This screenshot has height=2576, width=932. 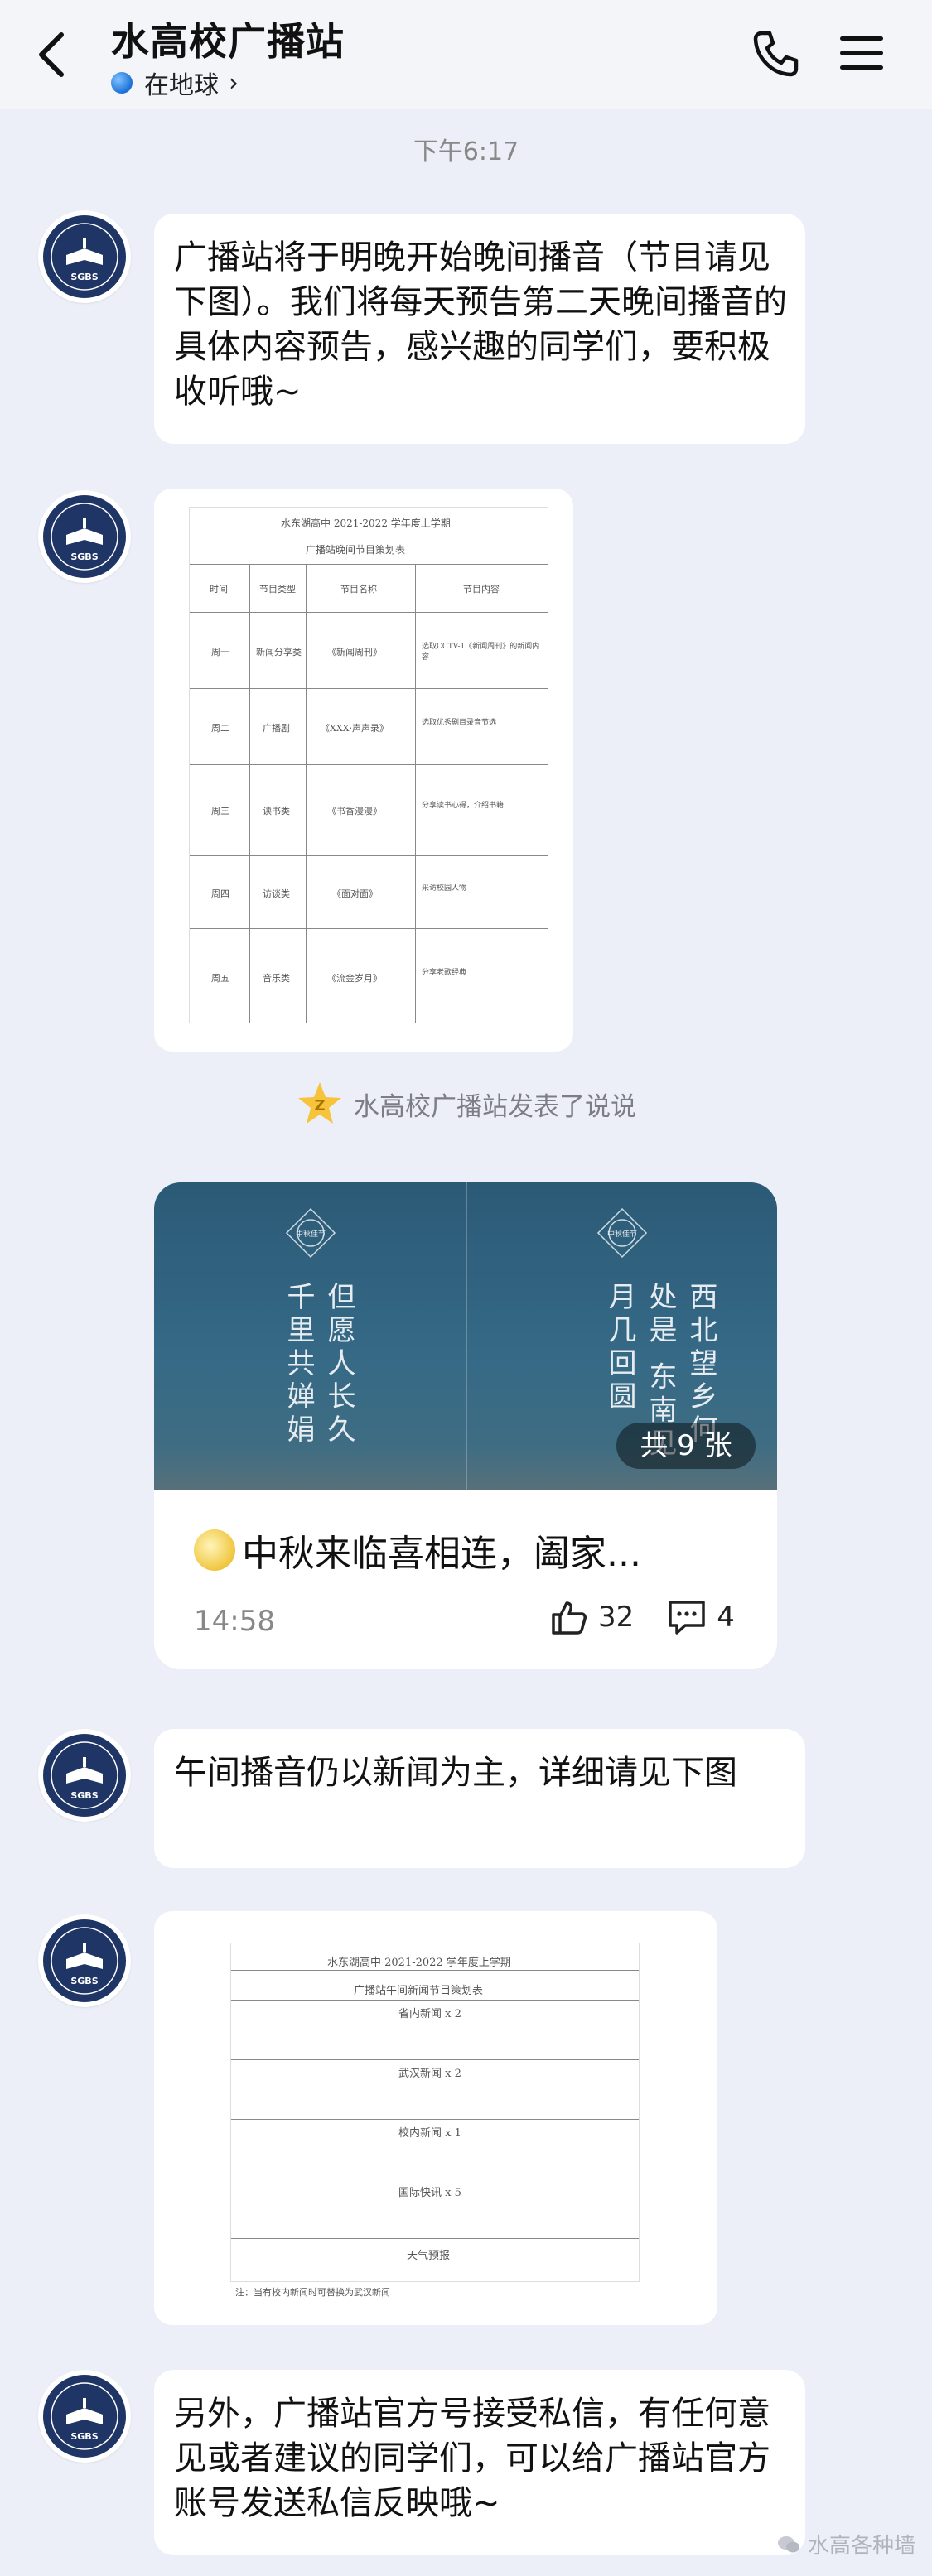 I want to click on table-cell: 武汉新闻 x 2, so click(x=429, y=2074).